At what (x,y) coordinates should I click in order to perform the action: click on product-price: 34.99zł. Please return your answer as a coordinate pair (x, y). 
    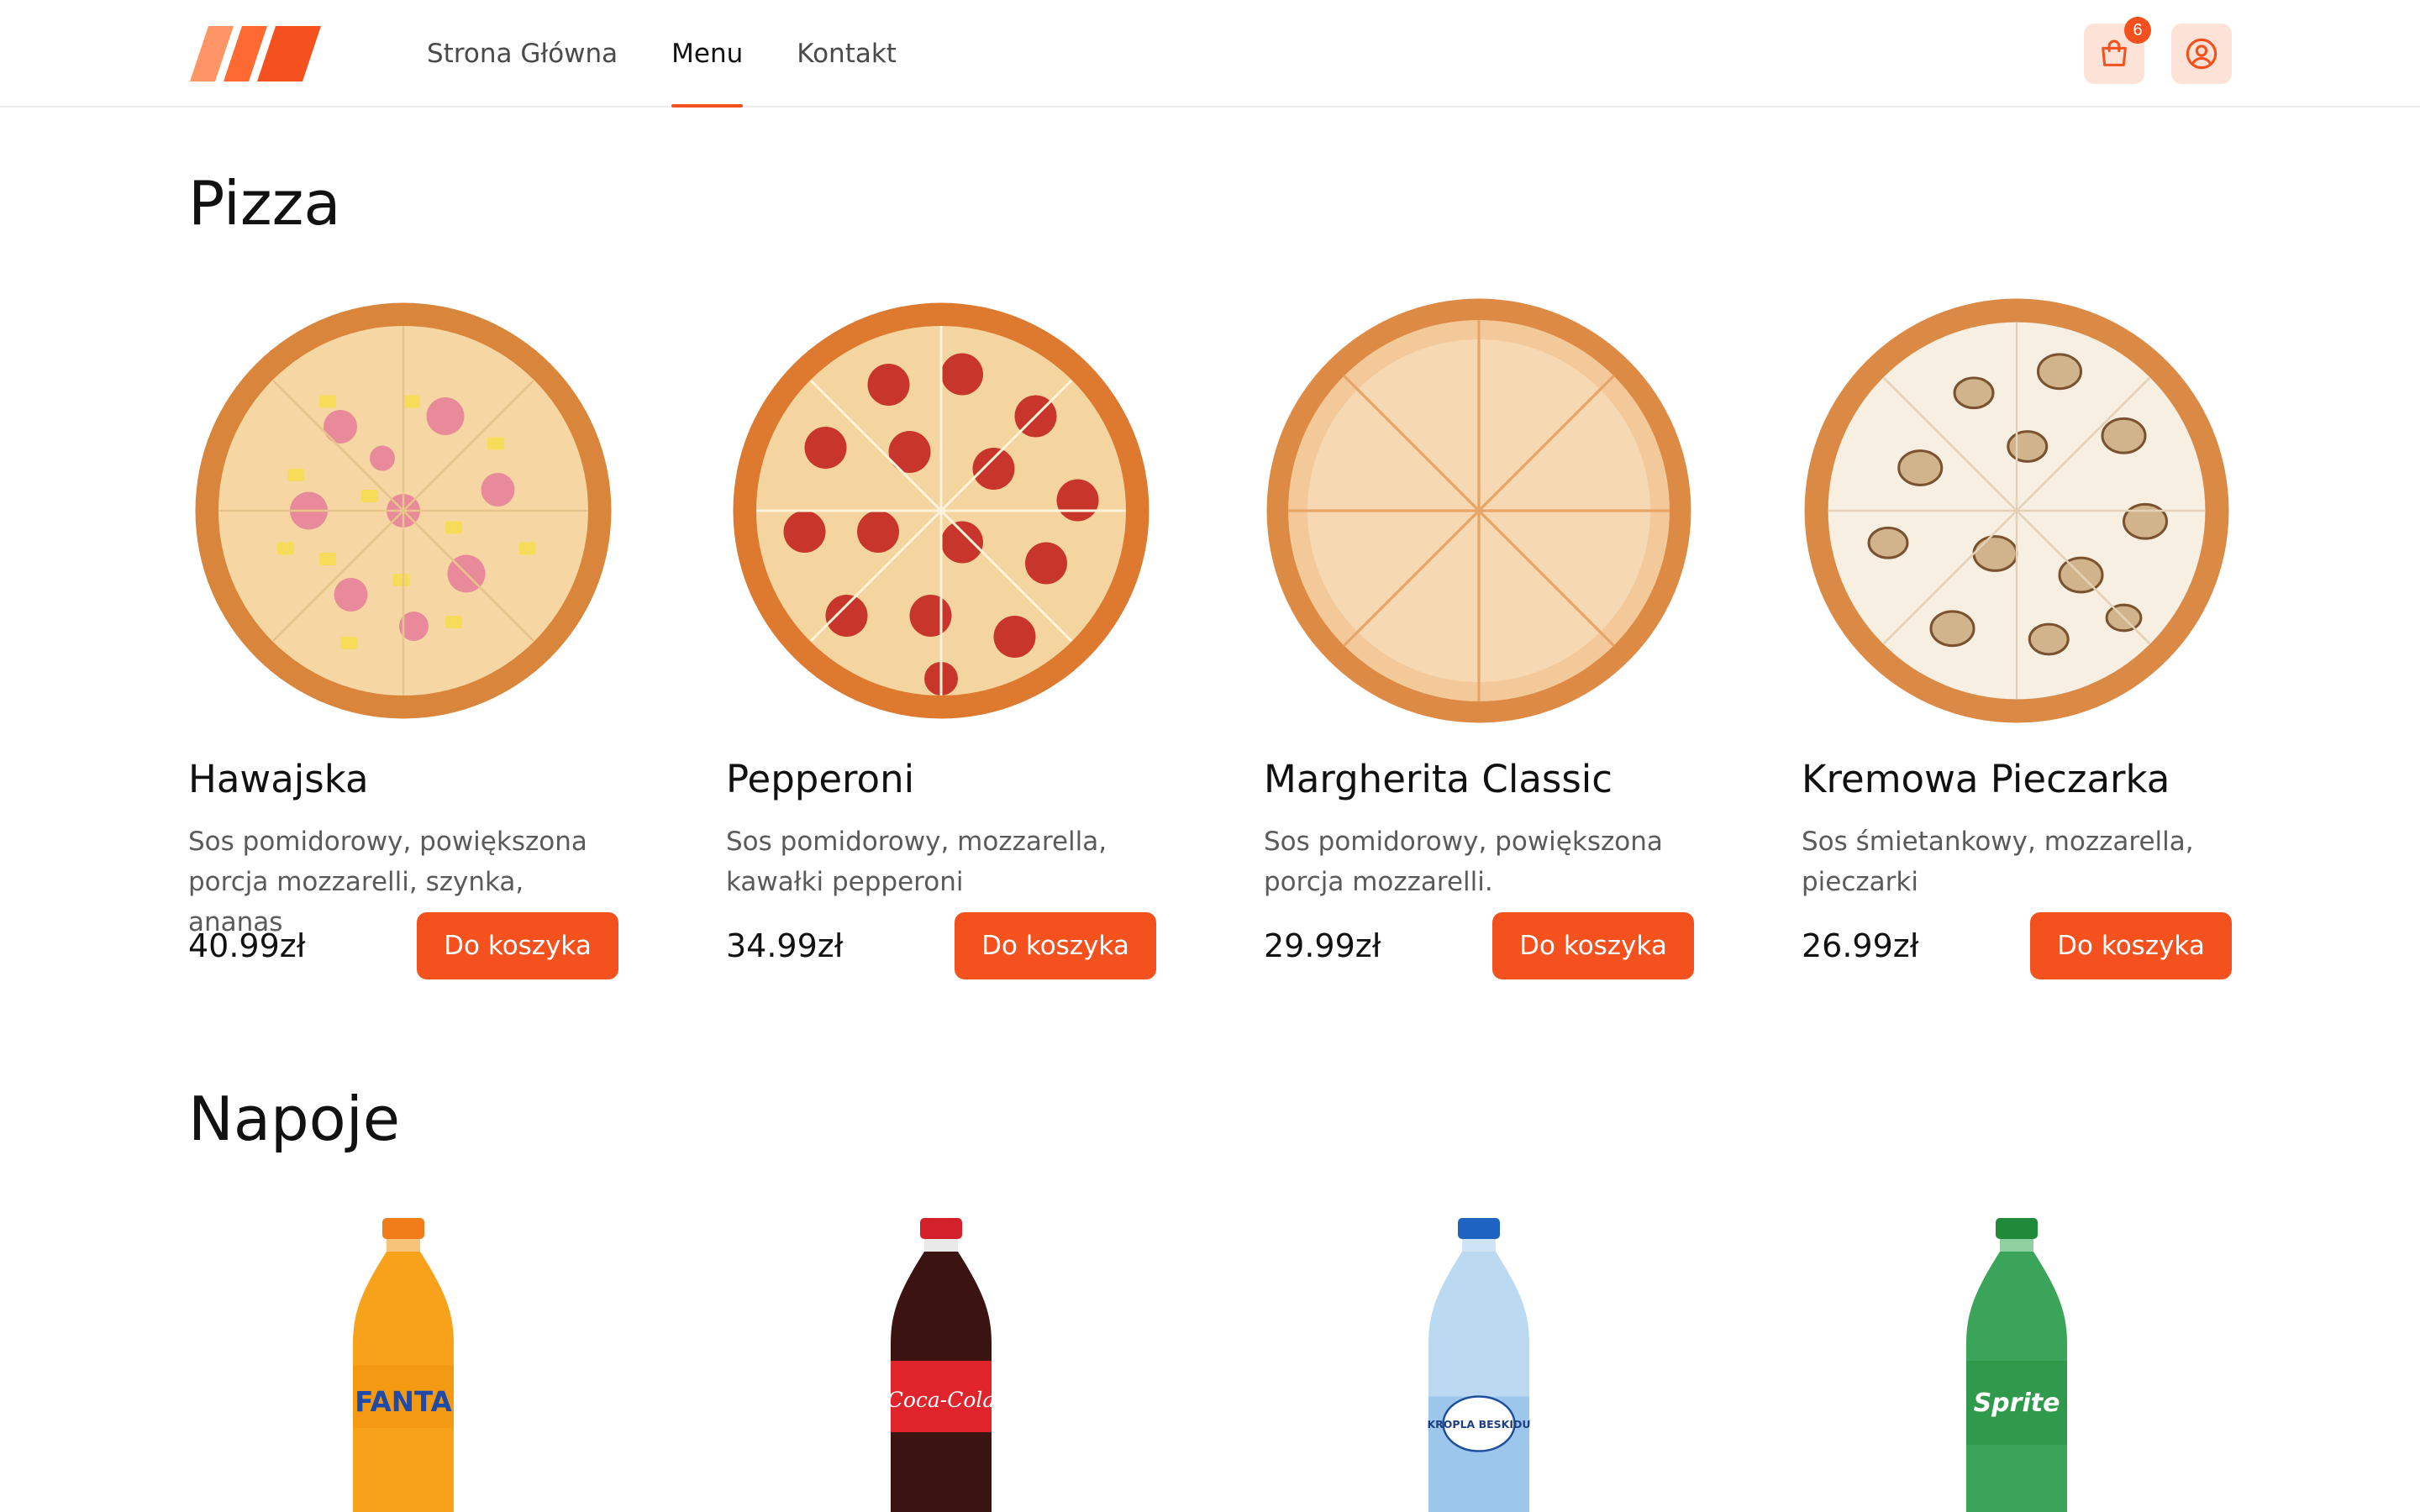
    Looking at the image, I should click on (785, 945).